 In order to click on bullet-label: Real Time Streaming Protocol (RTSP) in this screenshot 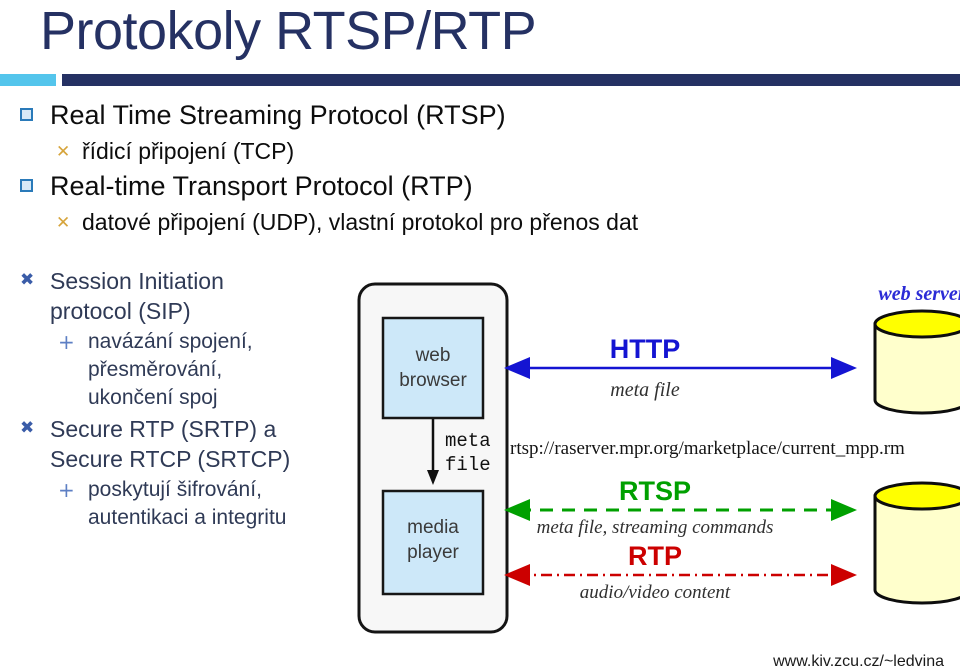, I will do `click(278, 115)`.